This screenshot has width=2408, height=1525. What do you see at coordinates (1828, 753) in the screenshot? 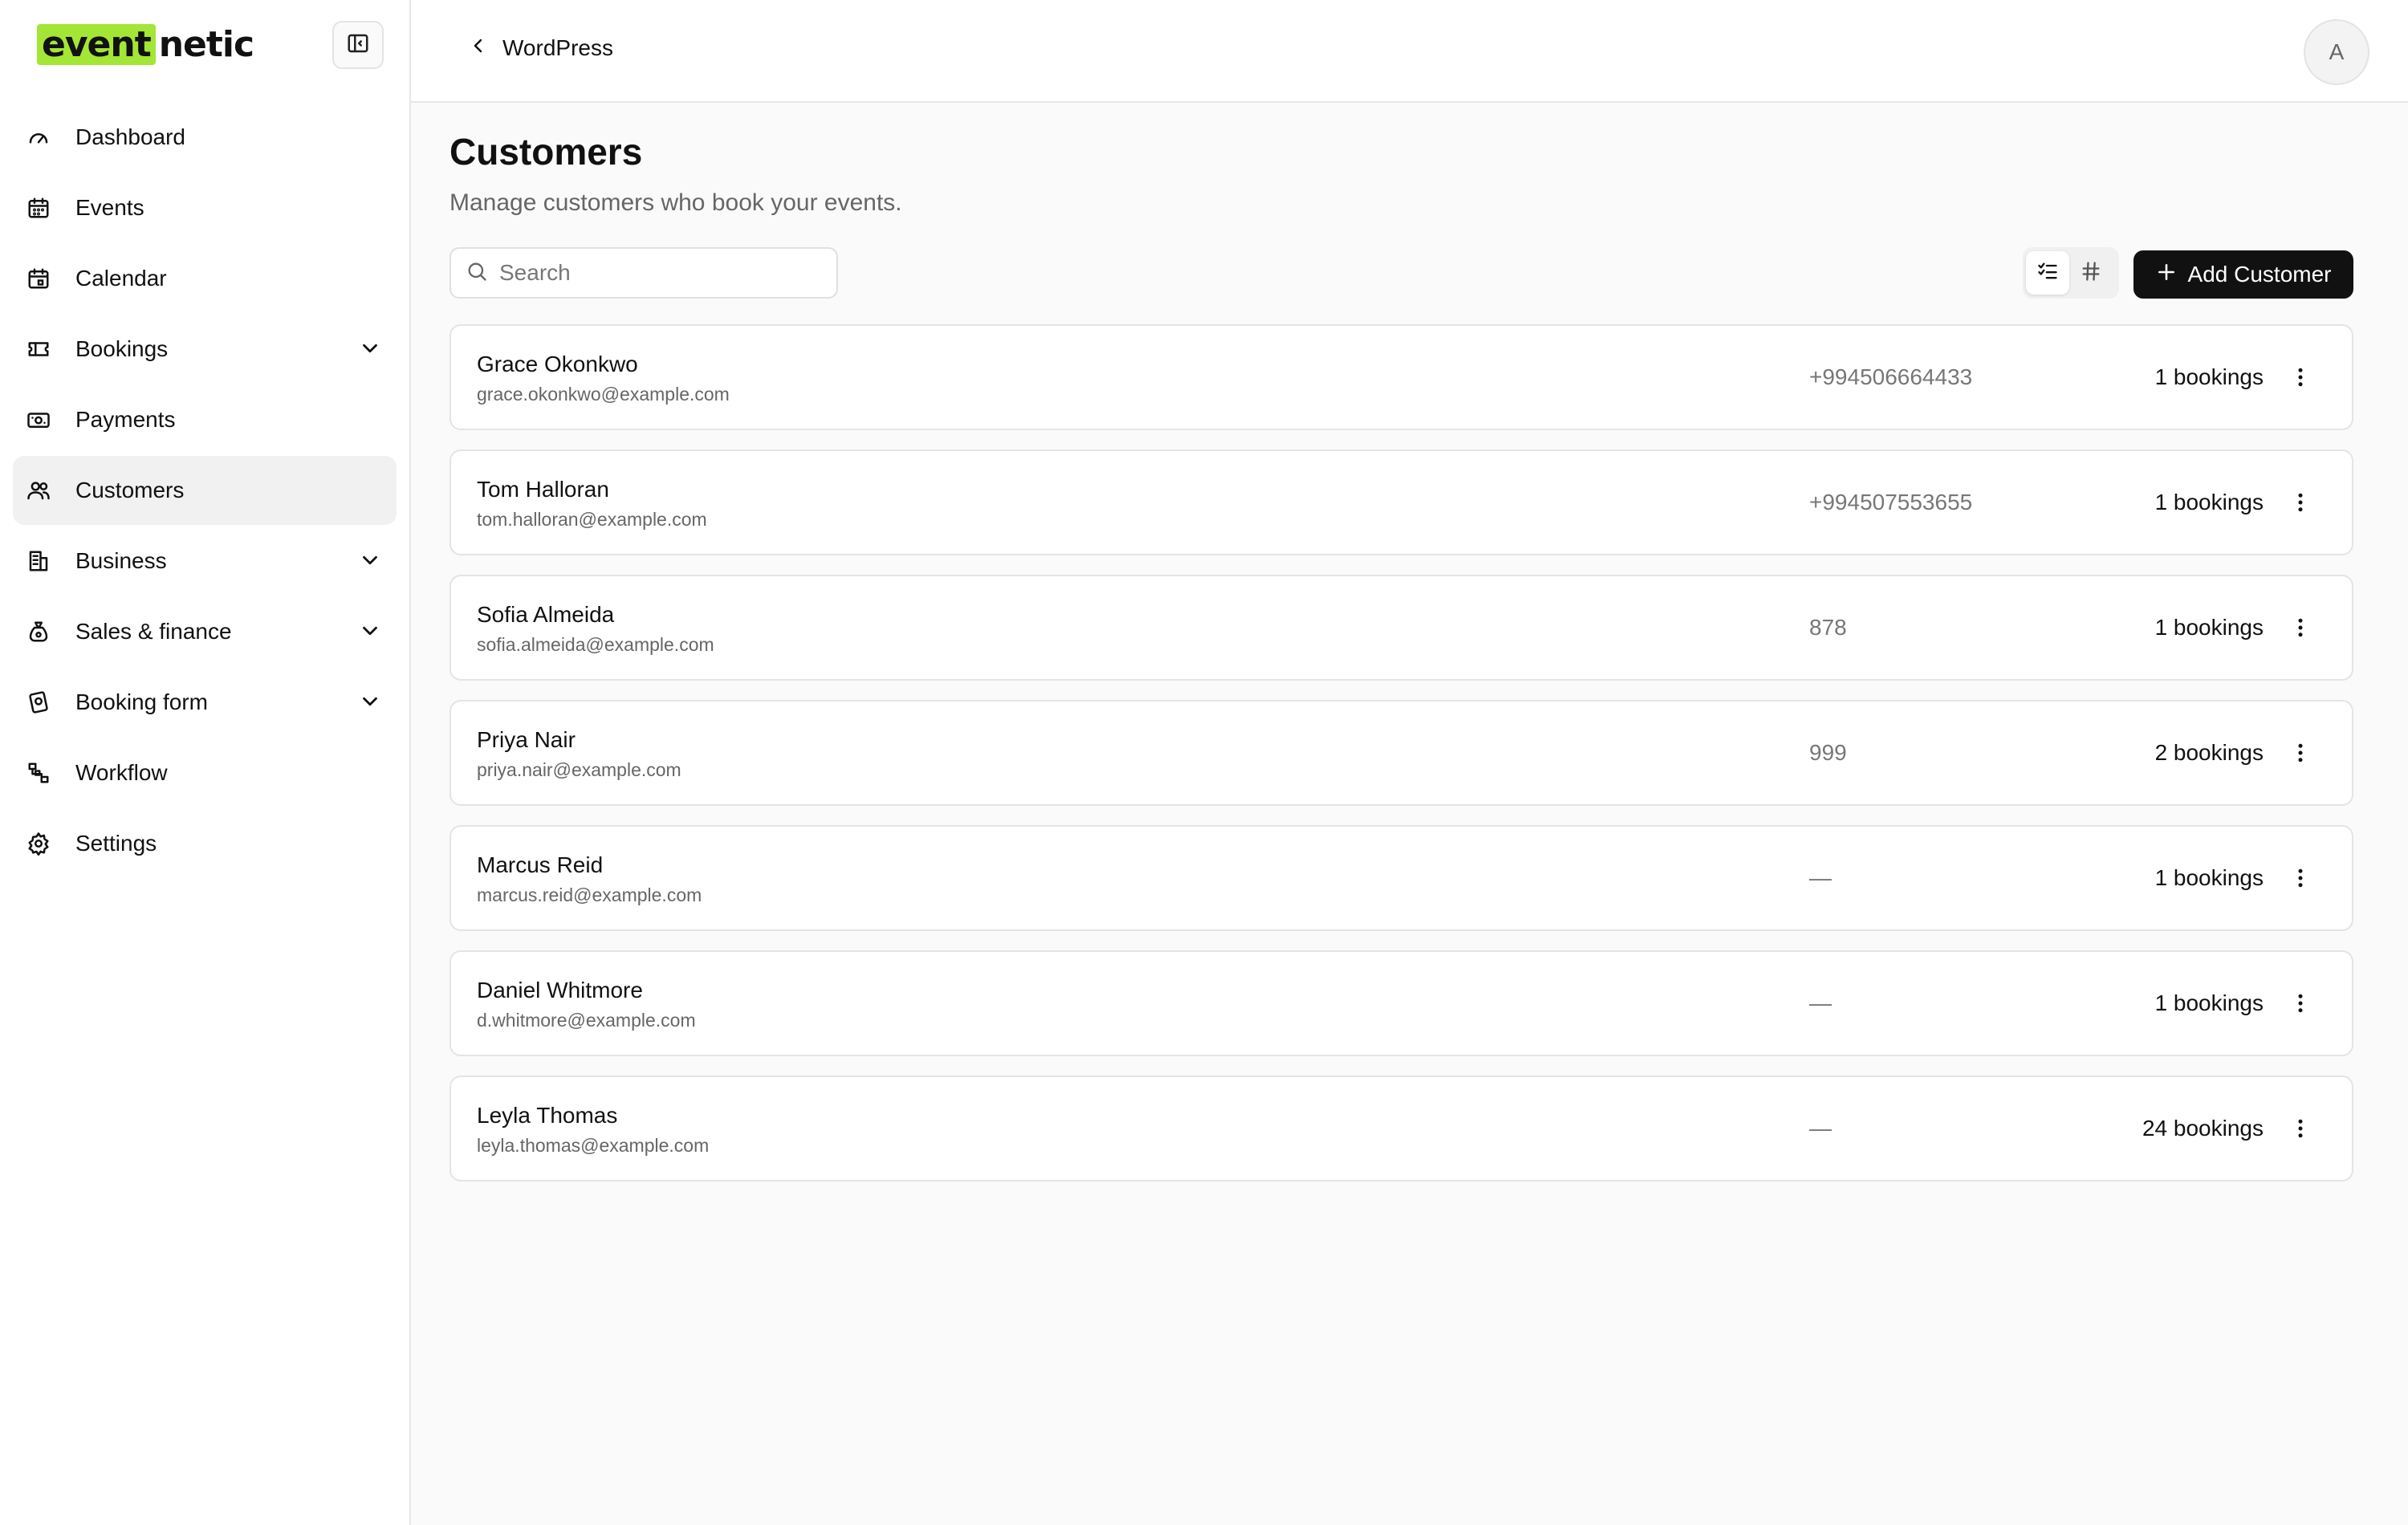
I see `customer-phone: 999` at bounding box center [1828, 753].